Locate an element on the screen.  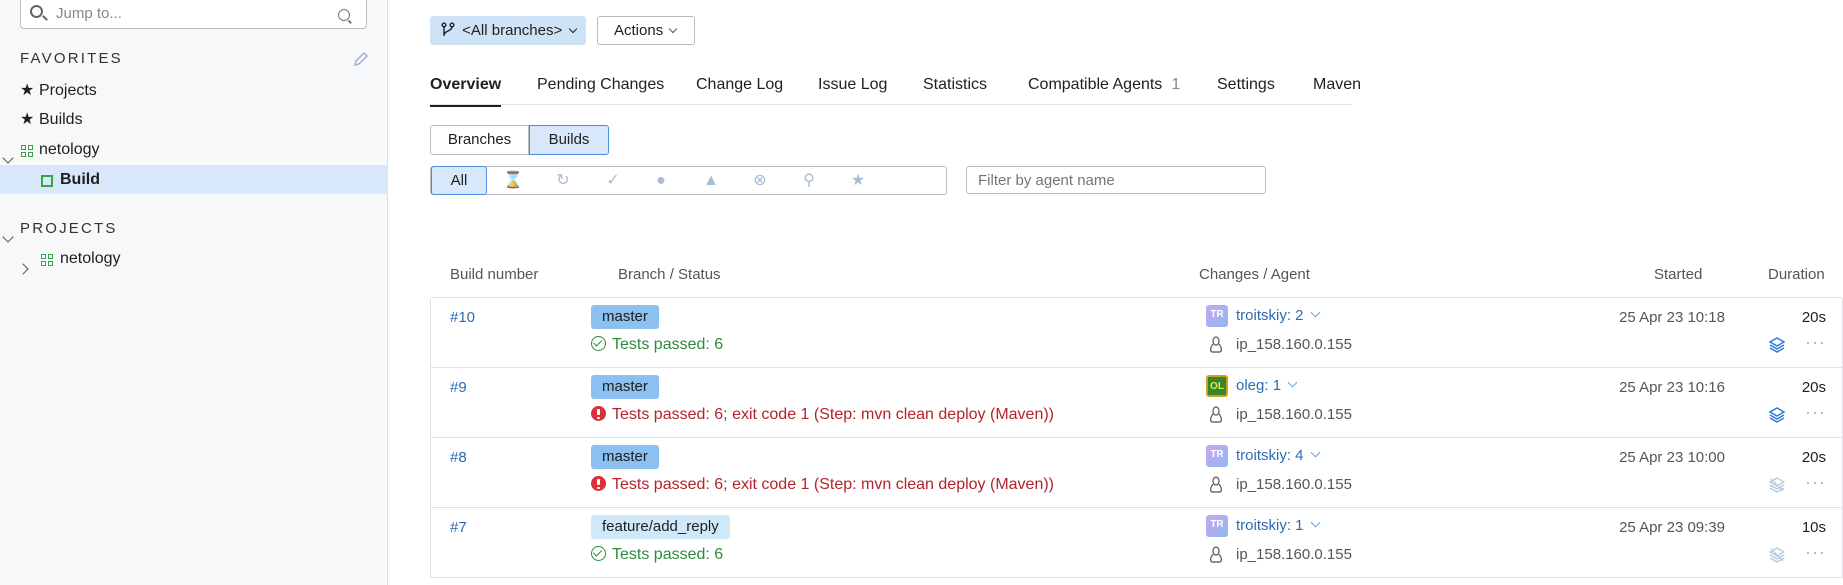
linux-icon is located at coordinates (1216, 415).